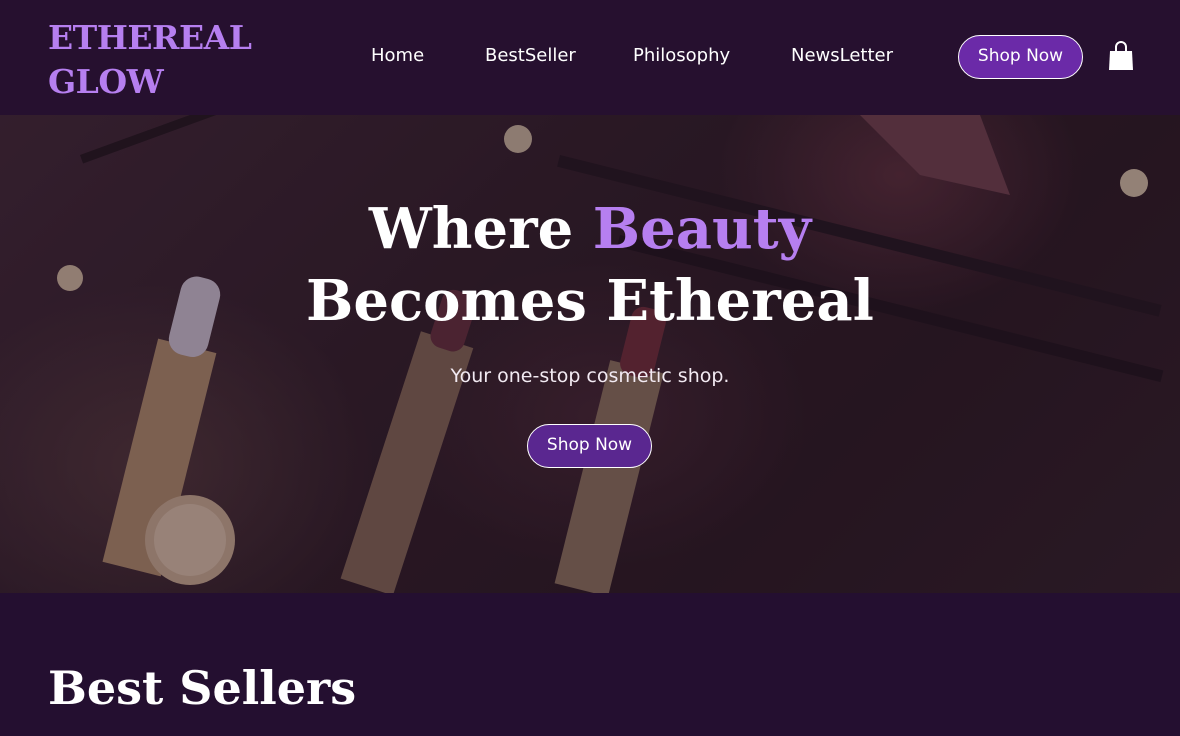 This screenshot has width=1180, height=736. What do you see at coordinates (589, 446) in the screenshot?
I see `hero-shop-now-button: Shop Now` at bounding box center [589, 446].